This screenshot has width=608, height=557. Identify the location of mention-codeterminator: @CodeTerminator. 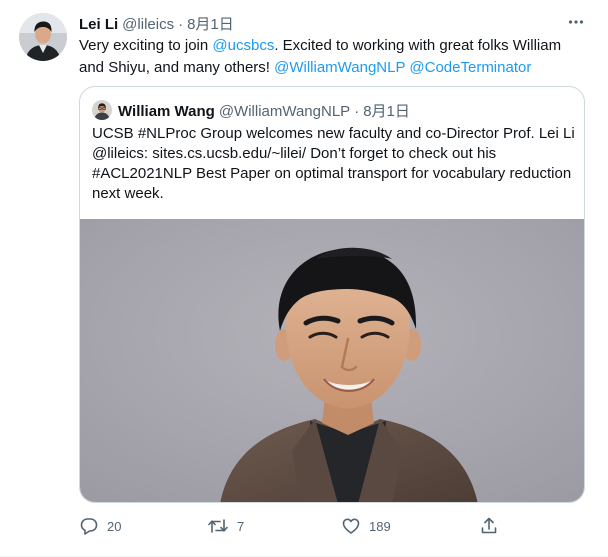
(470, 67).